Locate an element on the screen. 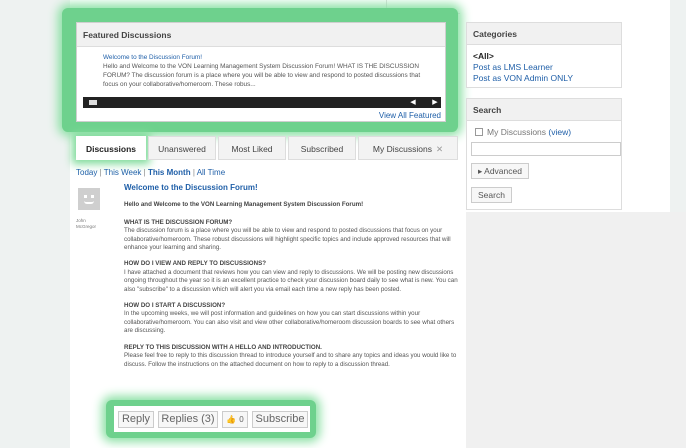 The width and height of the screenshot is (686, 448). featured-item-title: Welcome to the Discussion Forum! is located at coordinates (270, 57).